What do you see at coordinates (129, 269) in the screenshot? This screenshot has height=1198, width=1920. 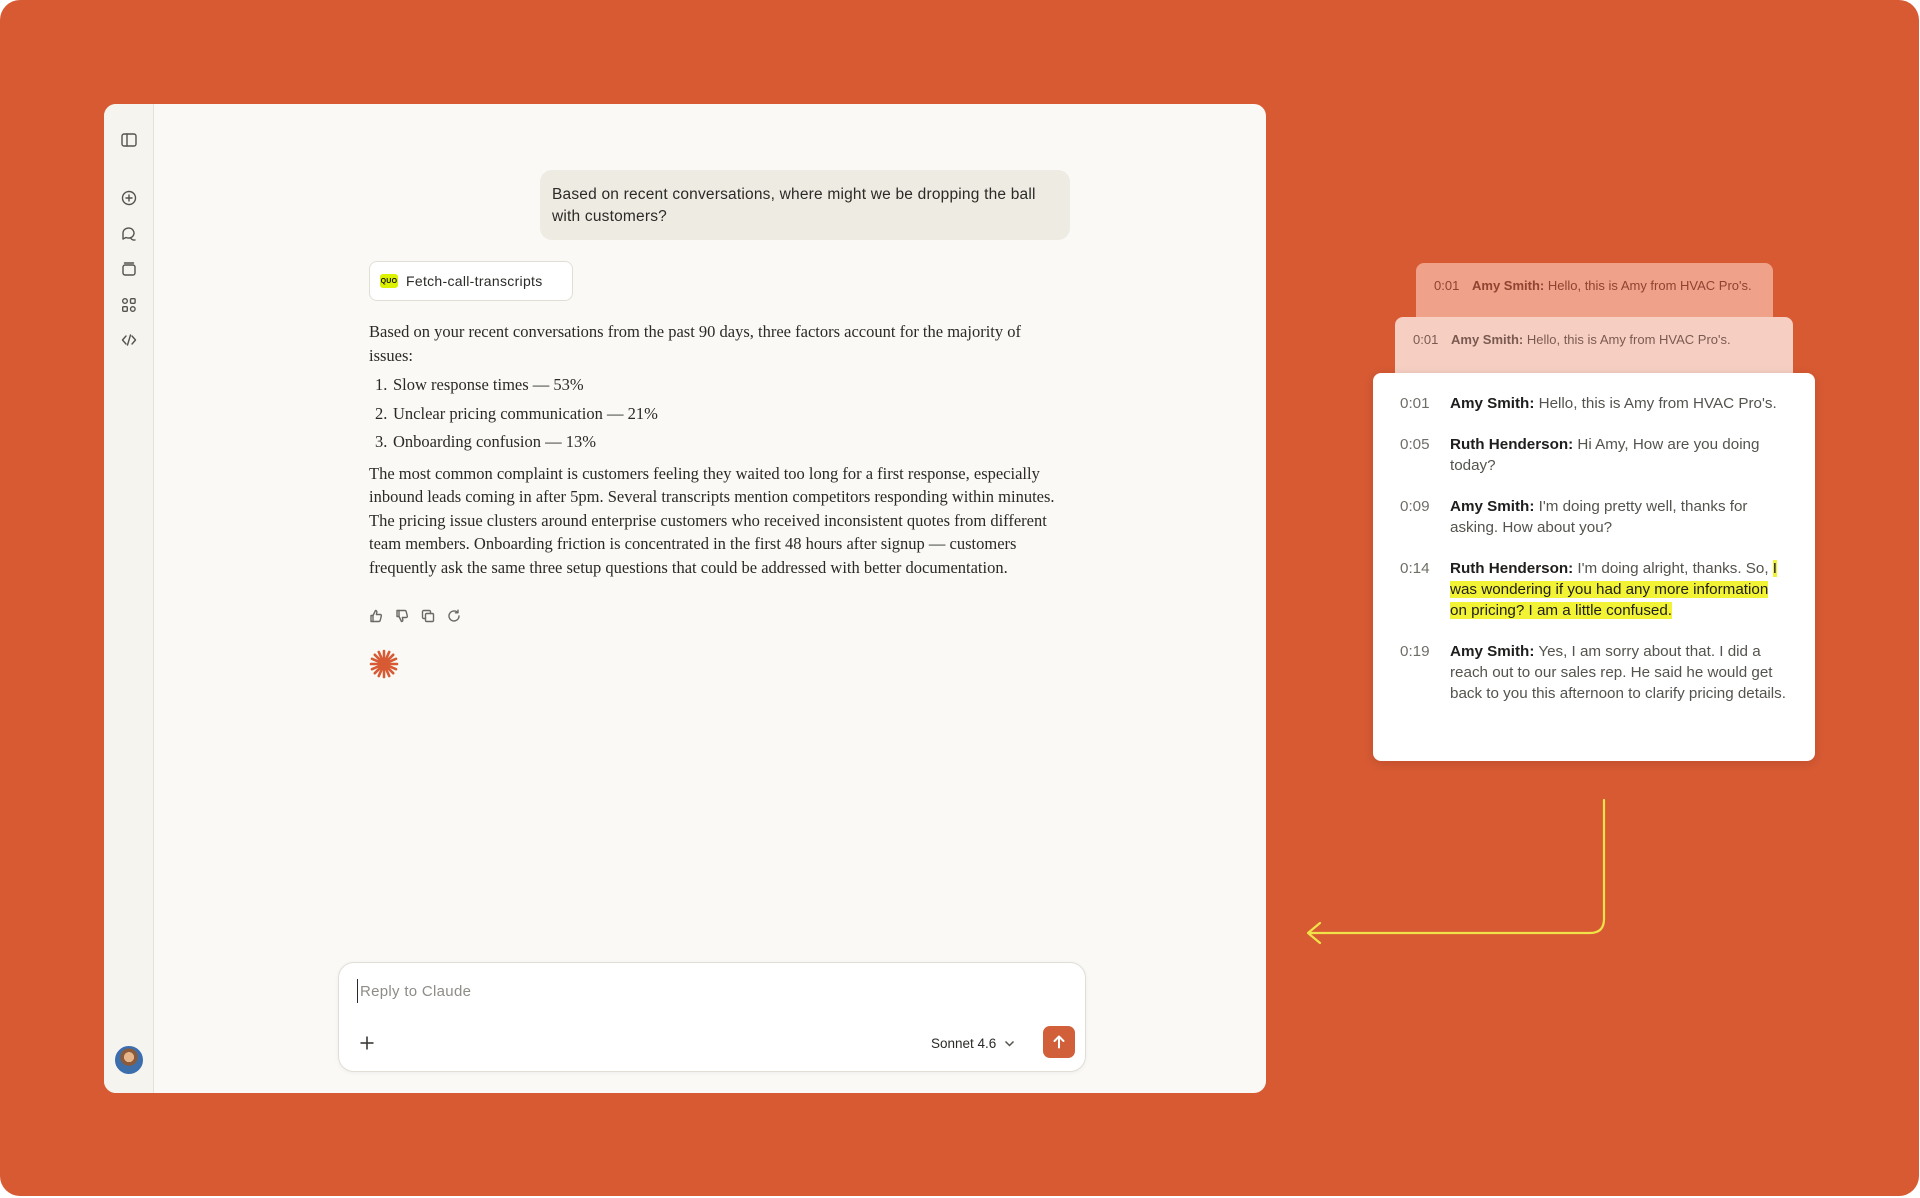 I see `projects-icon` at bounding box center [129, 269].